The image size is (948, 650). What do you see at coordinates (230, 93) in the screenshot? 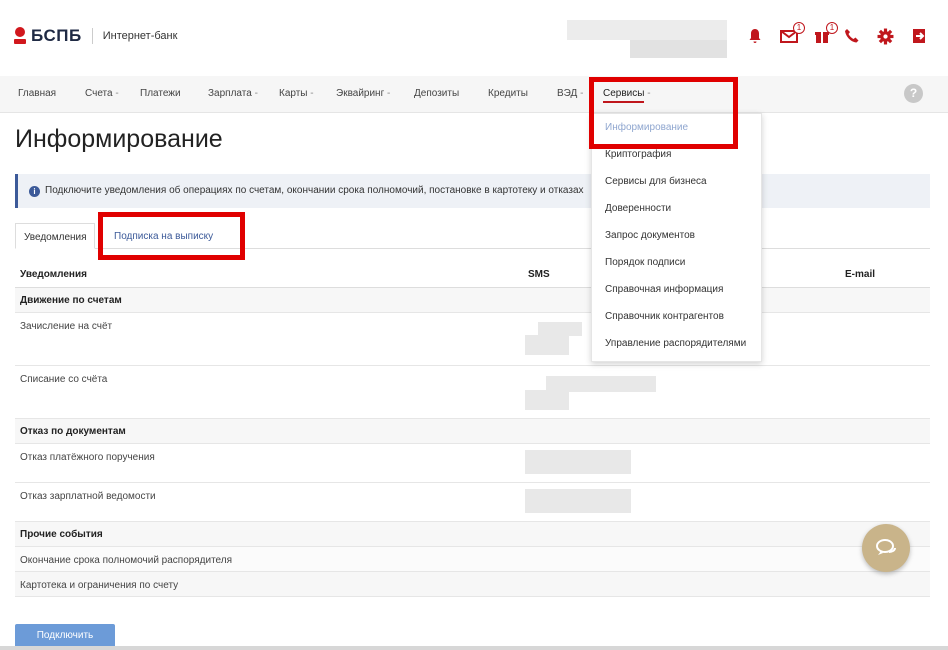
I see `nav-label: Зарплата` at bounding box center [230, 93].